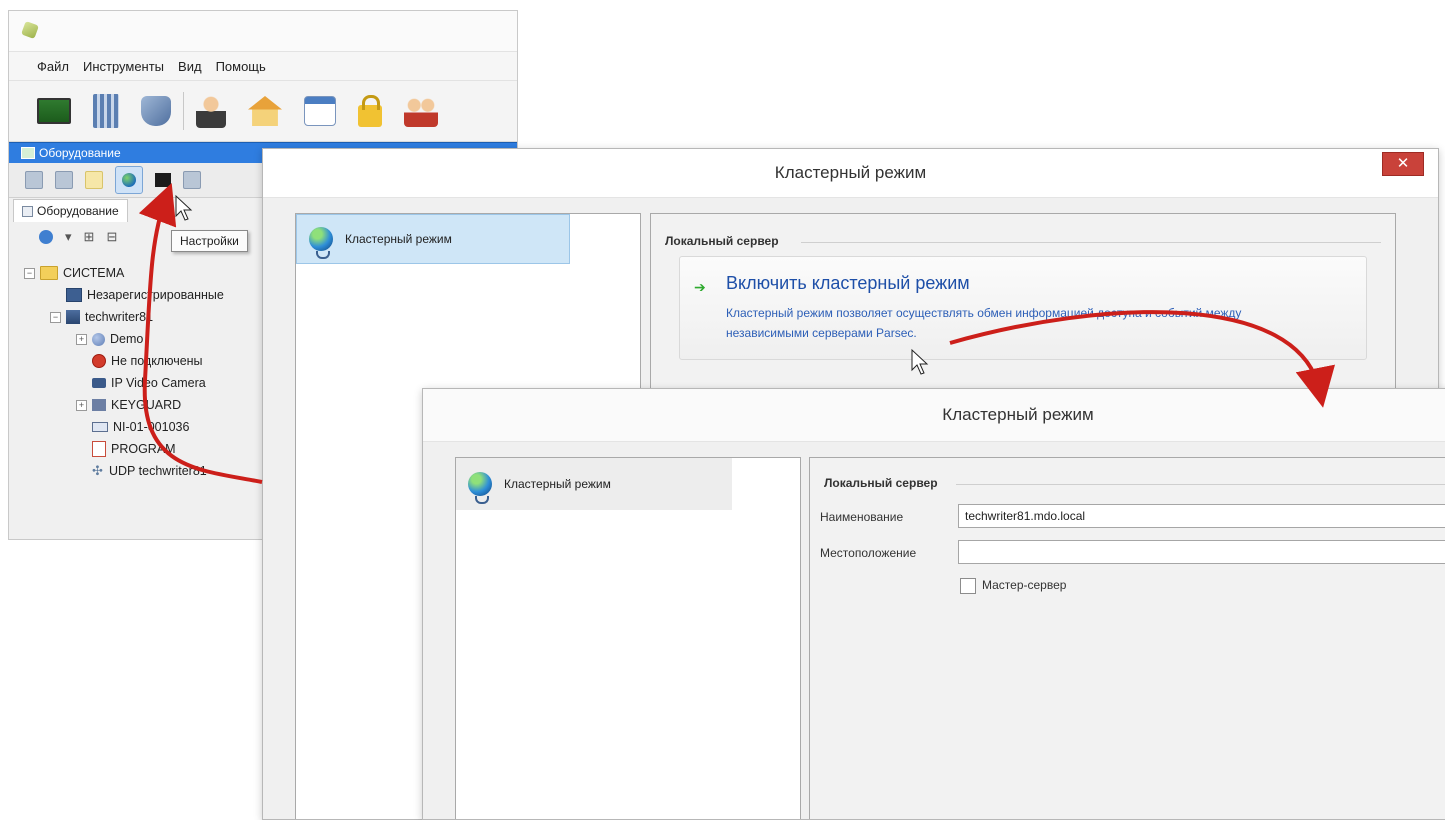  I want to click on menu-bar: Файл Инструменты Вид Помощь, so click(263, 66).